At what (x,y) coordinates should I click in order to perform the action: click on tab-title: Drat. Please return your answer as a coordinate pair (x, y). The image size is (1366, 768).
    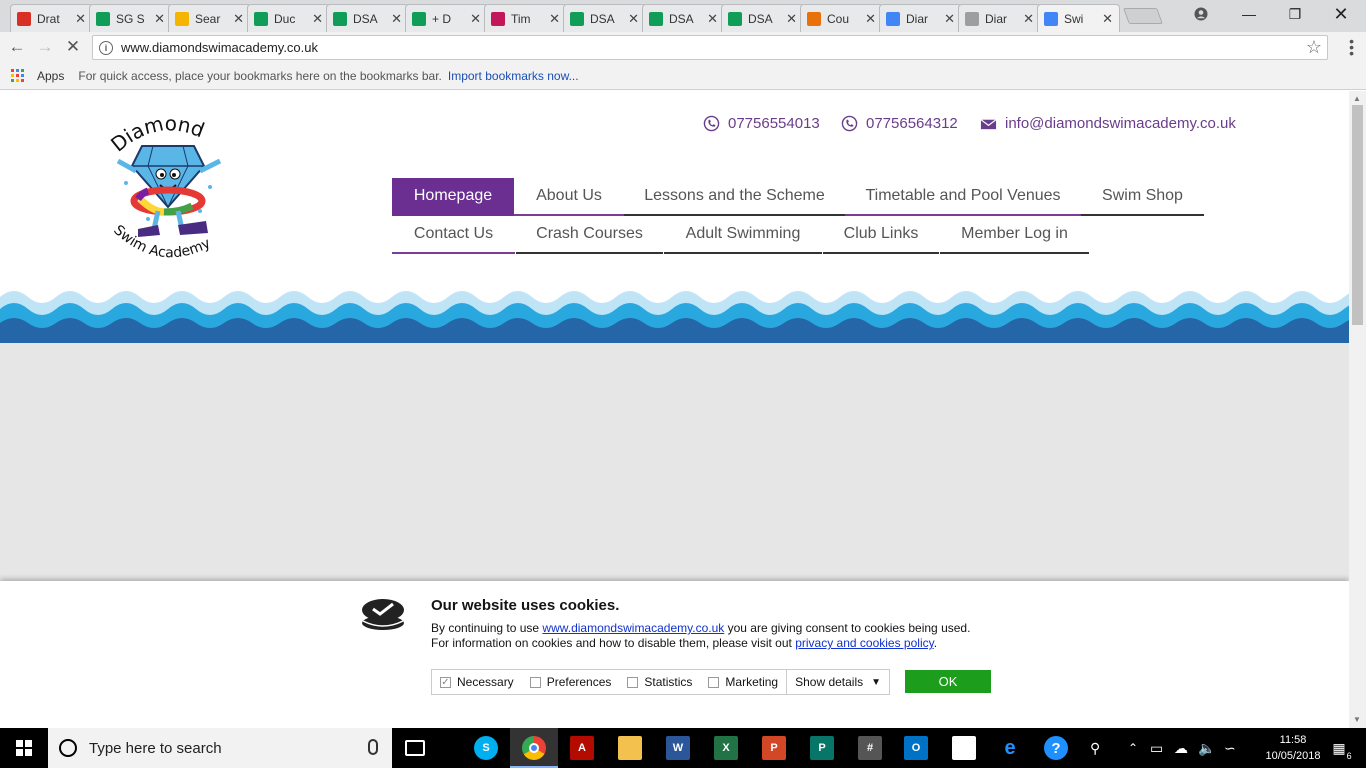
    Looking at the image, I should click on (54, 19).